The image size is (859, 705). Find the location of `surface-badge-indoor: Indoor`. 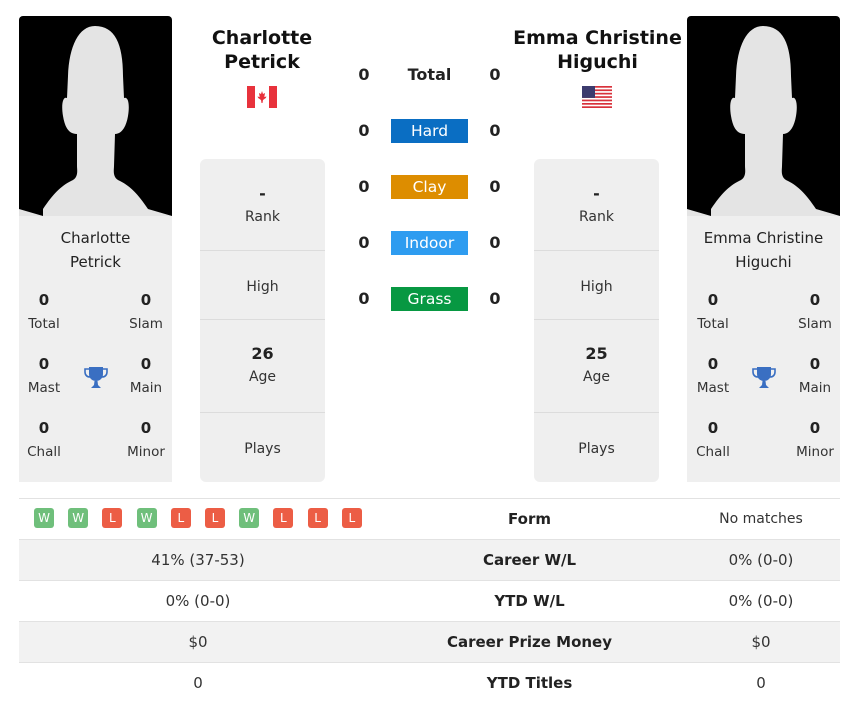

surface-badge-indoor: Indoor is located at coordinates (429, 243).